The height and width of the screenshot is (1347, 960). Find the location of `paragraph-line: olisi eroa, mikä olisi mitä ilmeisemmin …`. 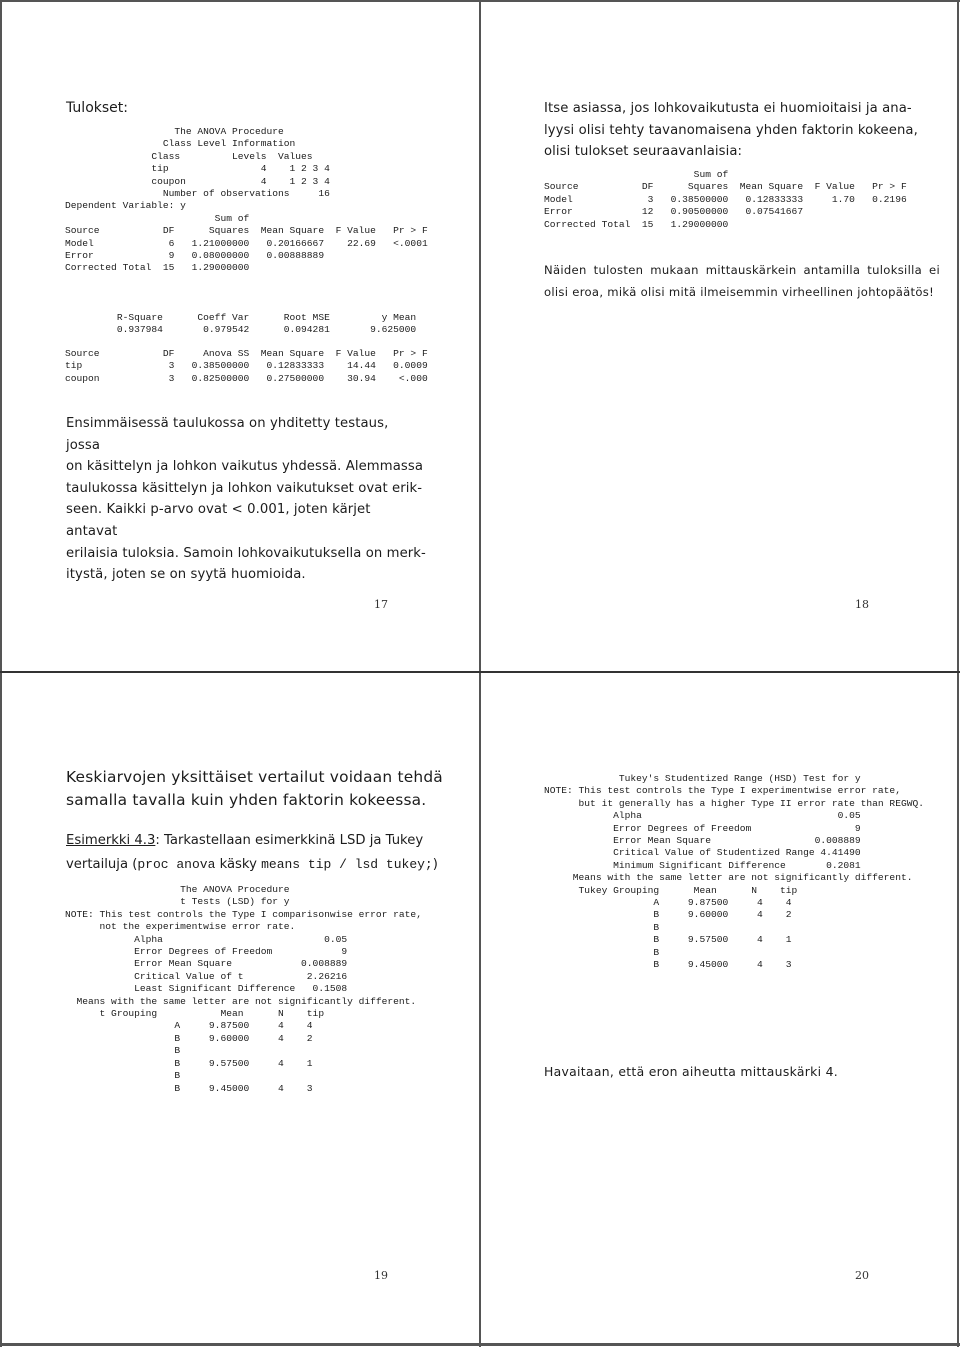

paragraph-line: olisi eroa, mikä olisi mitä ilmeisemmin … is located at coordinates (739, 292).